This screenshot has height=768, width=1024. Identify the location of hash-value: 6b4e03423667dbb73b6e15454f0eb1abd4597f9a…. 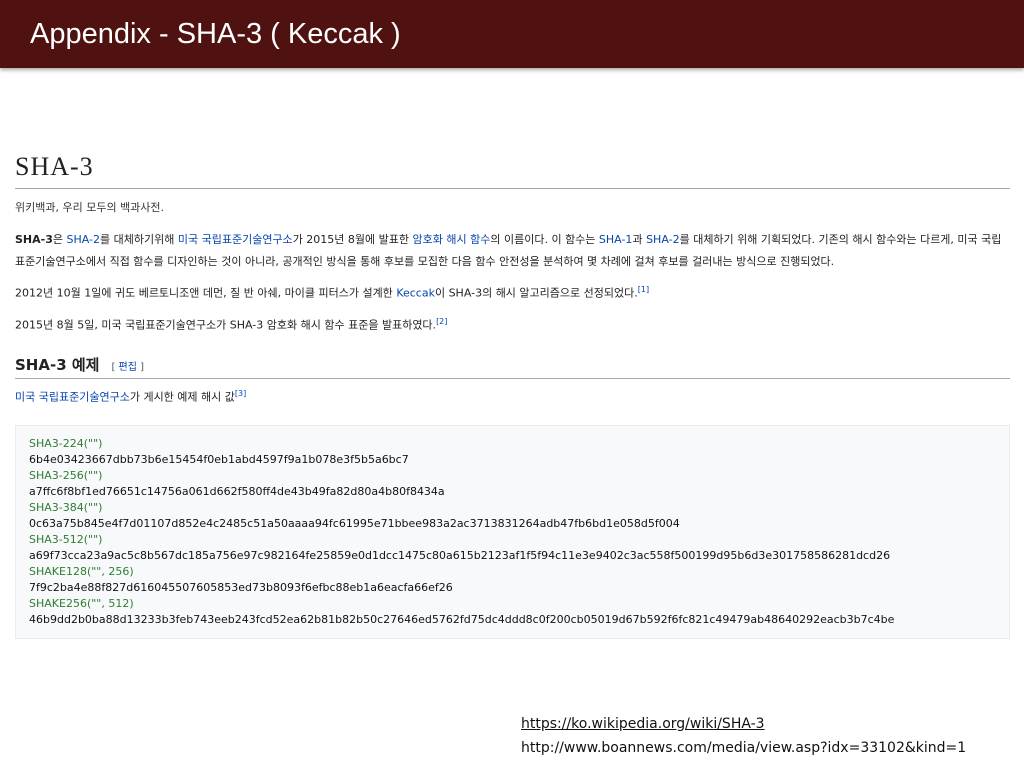
(219, 459).